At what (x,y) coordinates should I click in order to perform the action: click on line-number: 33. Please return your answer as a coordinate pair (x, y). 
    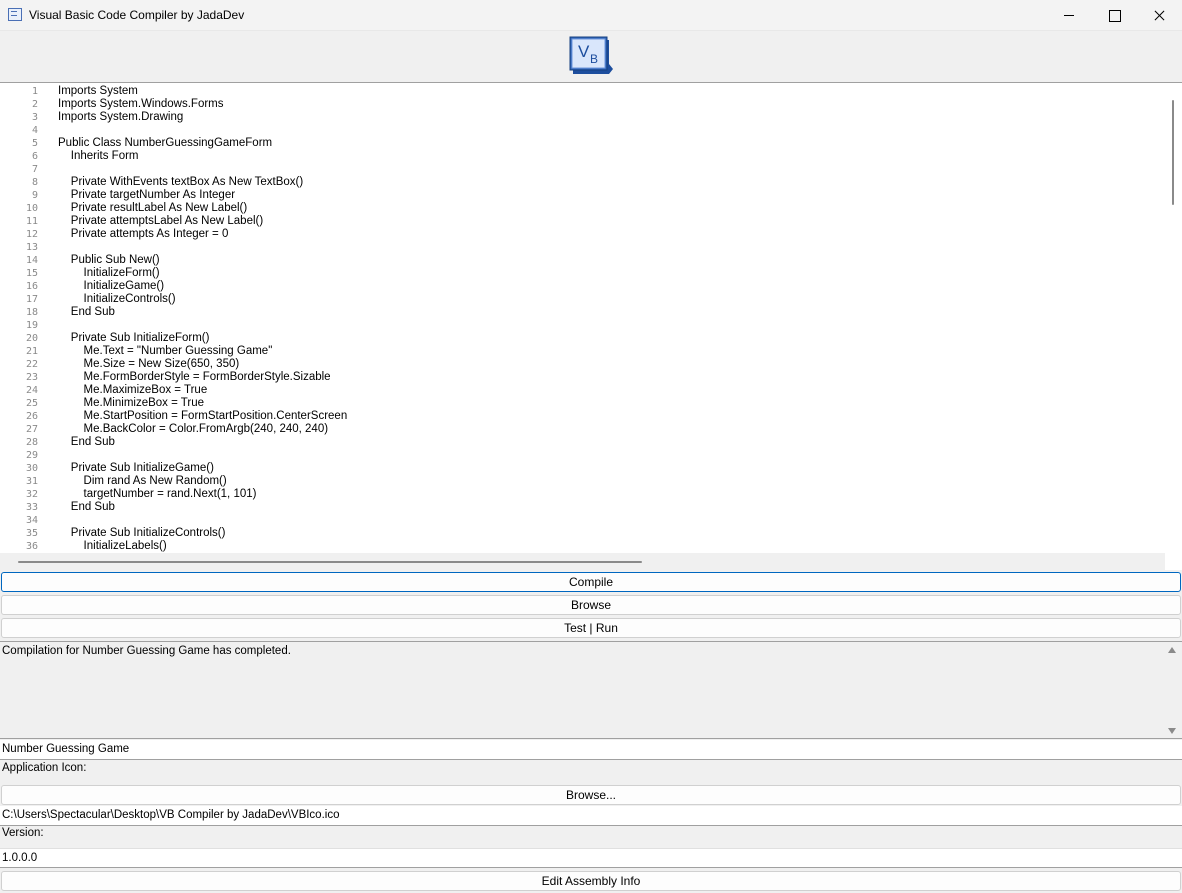
    Looking at the image, I should click on (31, 507).